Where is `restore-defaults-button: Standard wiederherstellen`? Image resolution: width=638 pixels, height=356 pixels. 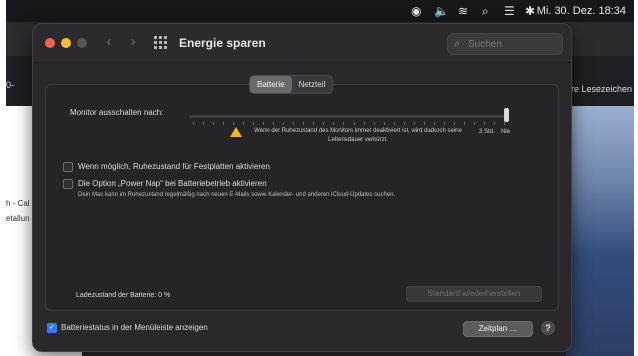 restore-defaults-button: Standard wiederherstellen is located at coordinates (474, 294).